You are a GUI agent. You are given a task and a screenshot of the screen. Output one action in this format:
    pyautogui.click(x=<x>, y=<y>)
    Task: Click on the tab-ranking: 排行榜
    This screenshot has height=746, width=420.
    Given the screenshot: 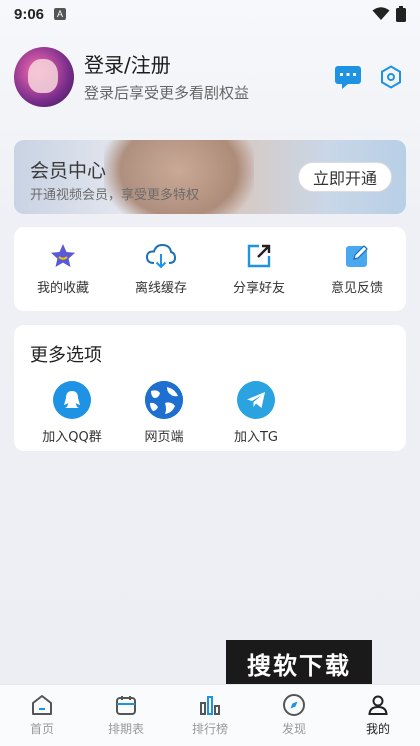 What is the action you would take?
    pyautogui.click(x=210, y=715)
    